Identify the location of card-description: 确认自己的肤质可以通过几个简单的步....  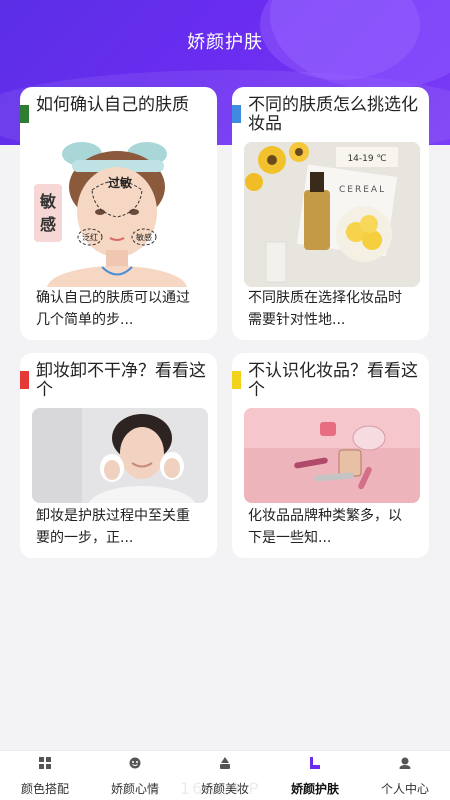
(113, 309).